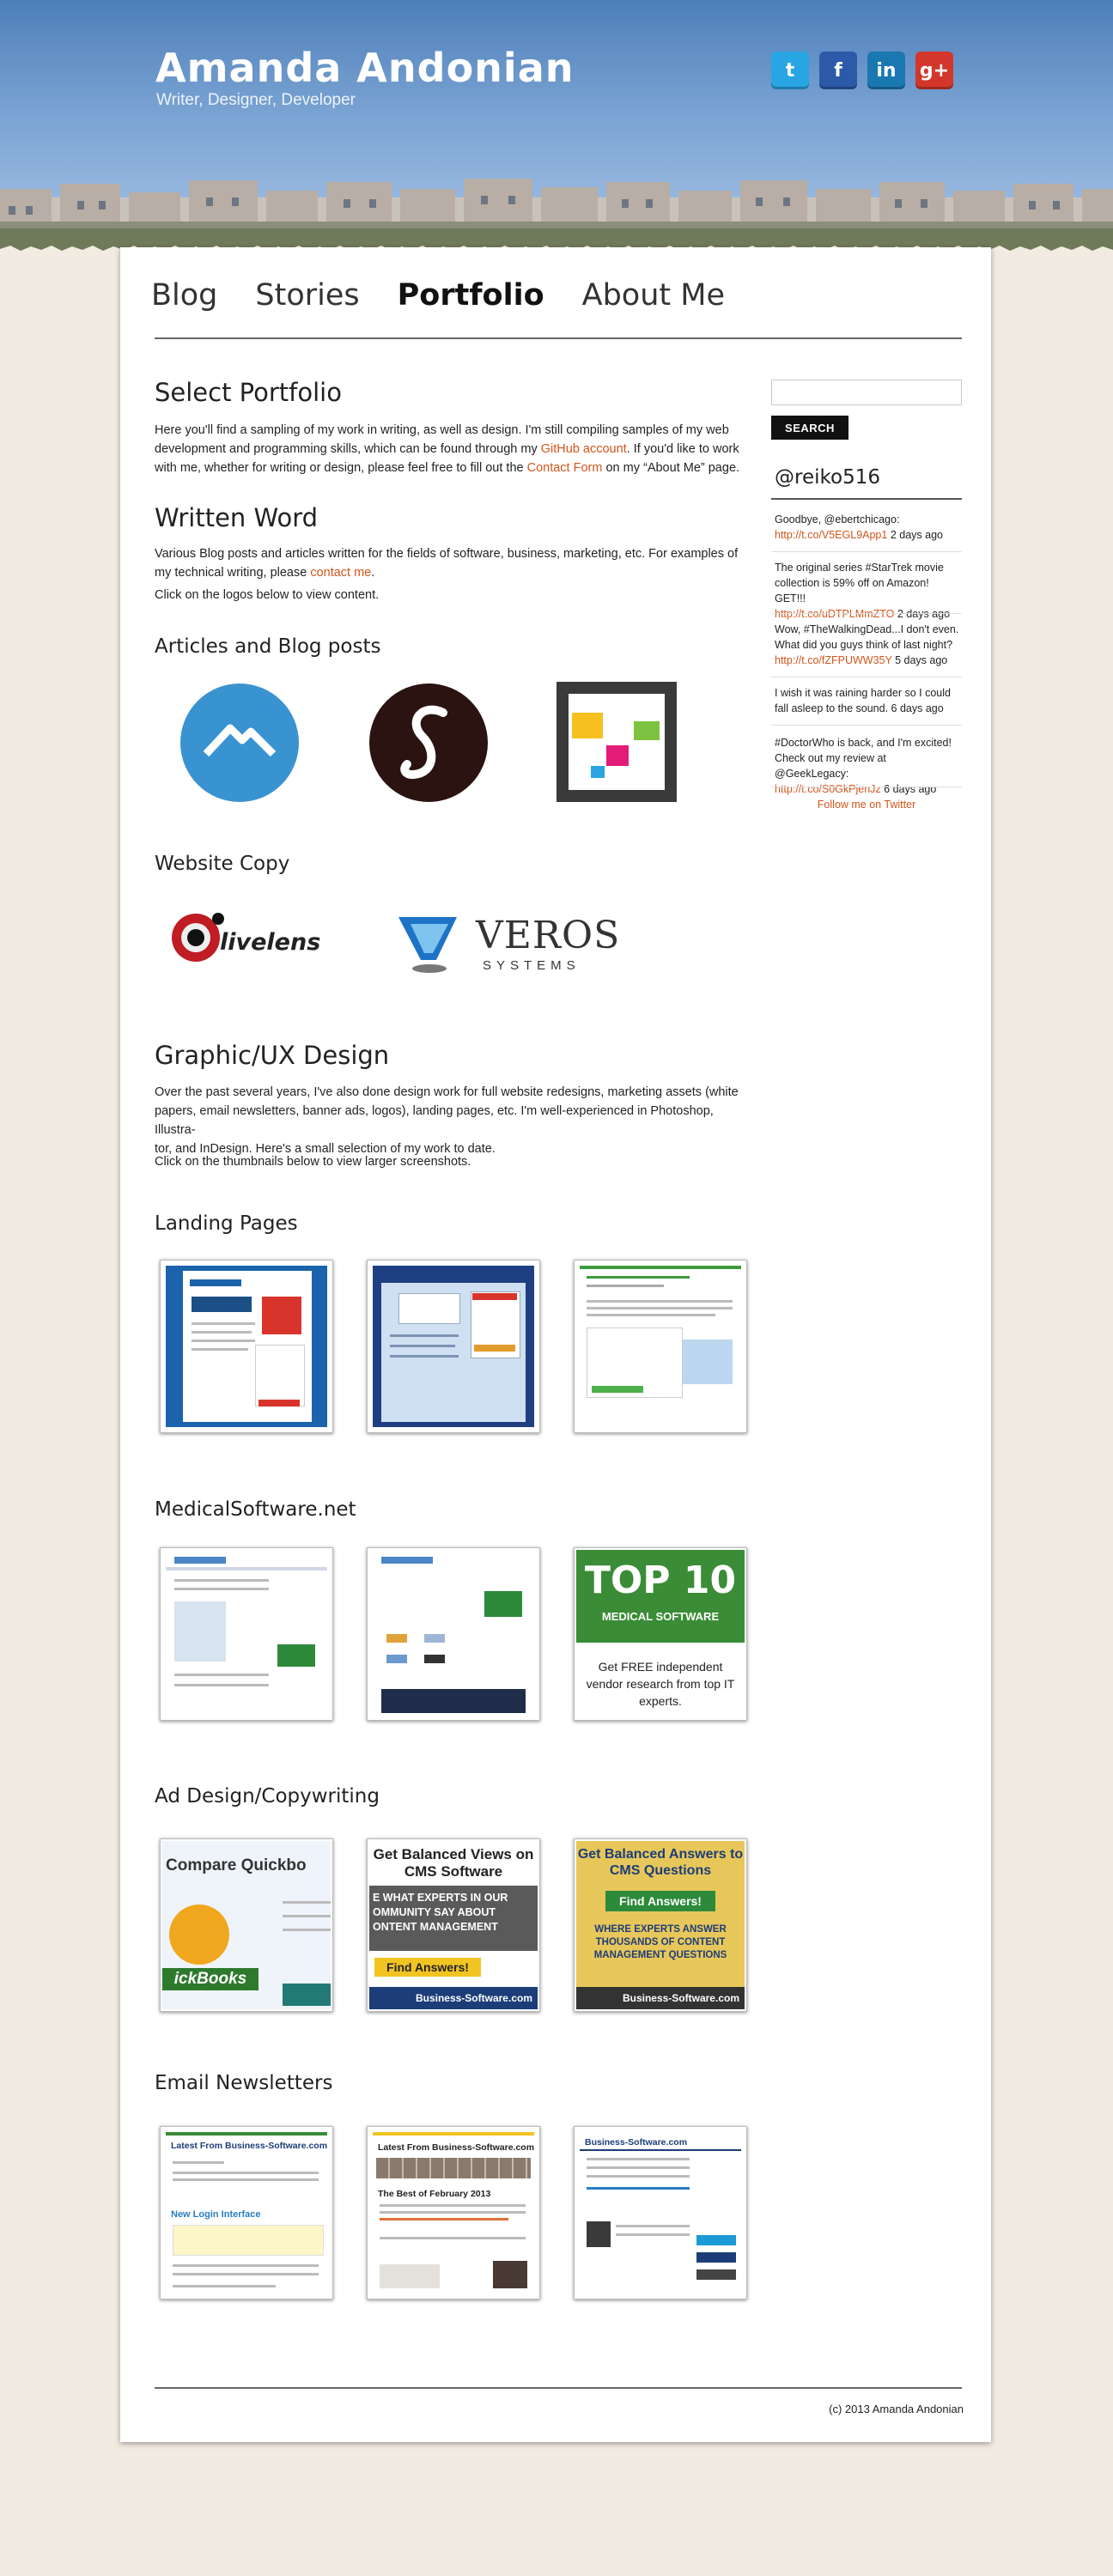 The image size is (1113, 2576). What do you see at coordinates (838, 70) in the screenshot?
I see `facebook-icon: f` at bounding box center [838, 70].